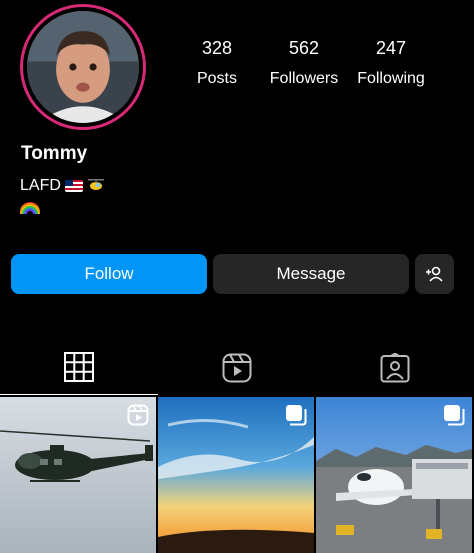 The width and height of the screenshot is (474, 553). What do you see at coordinates (96, 186) in the screenshot?
I see `helicopter-icon` at bounding box center [96, 186].